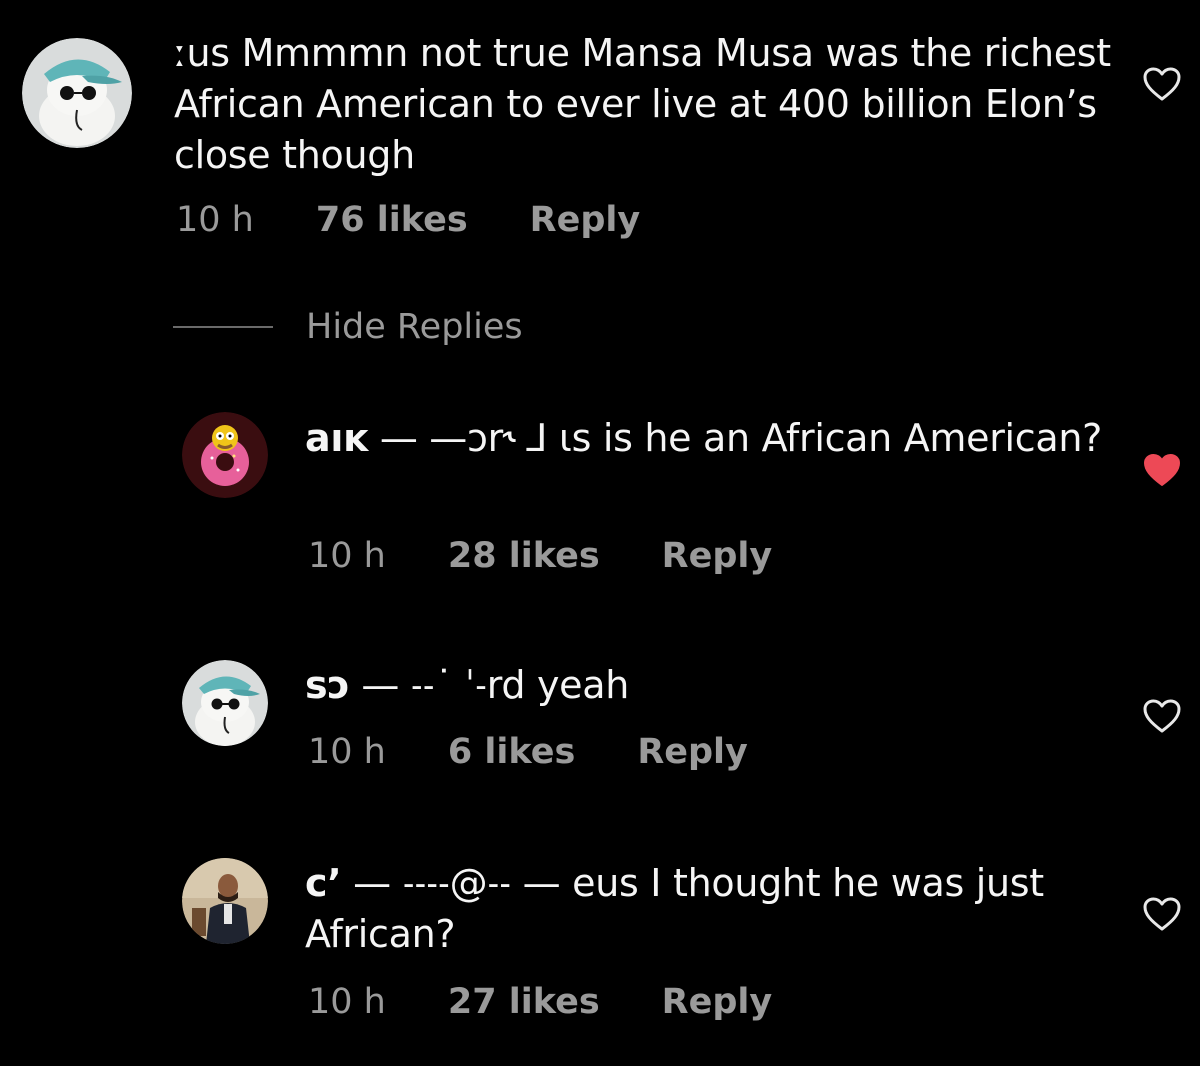  I want to click on comment-likes: 76 likes, so click(392, 220).